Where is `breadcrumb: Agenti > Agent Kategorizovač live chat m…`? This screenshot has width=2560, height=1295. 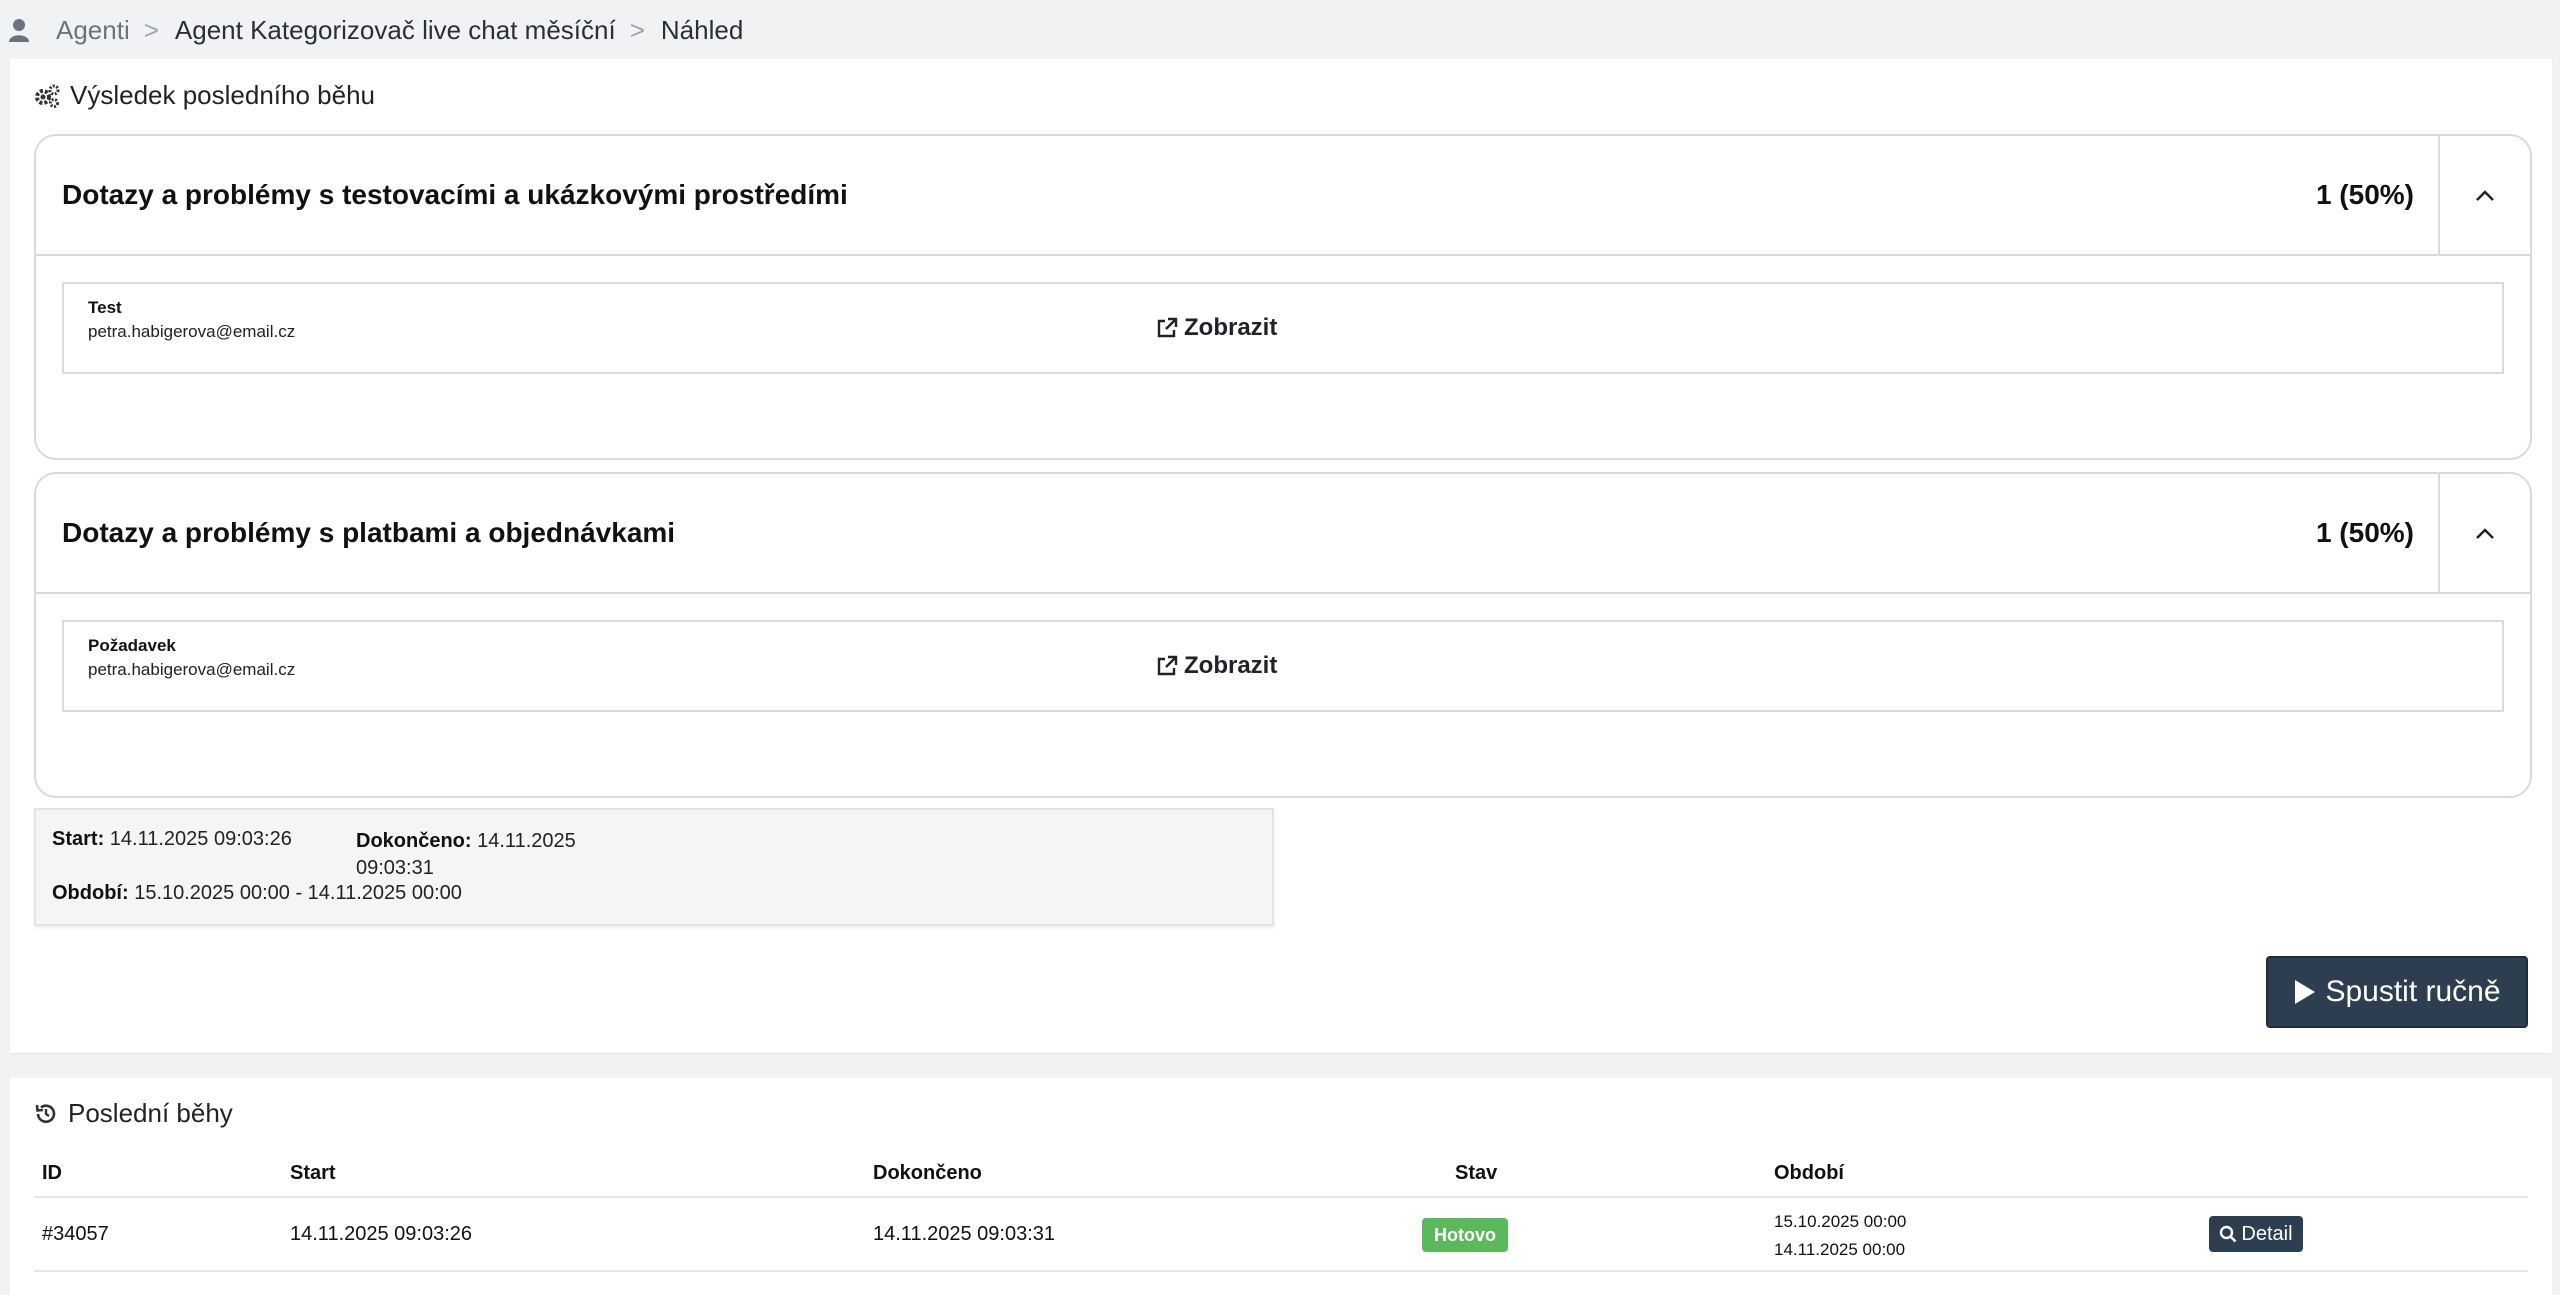
breadcrumb: Agenti > Agent Kategorizovač live chat m… is located at coordinates (1280, 30).